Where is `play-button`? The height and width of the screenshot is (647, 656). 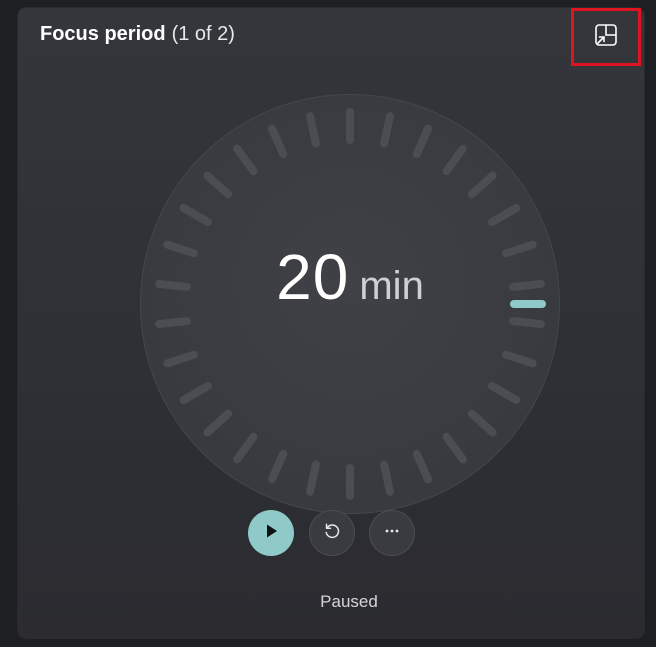 play-button is located at coordinates (271, 533).